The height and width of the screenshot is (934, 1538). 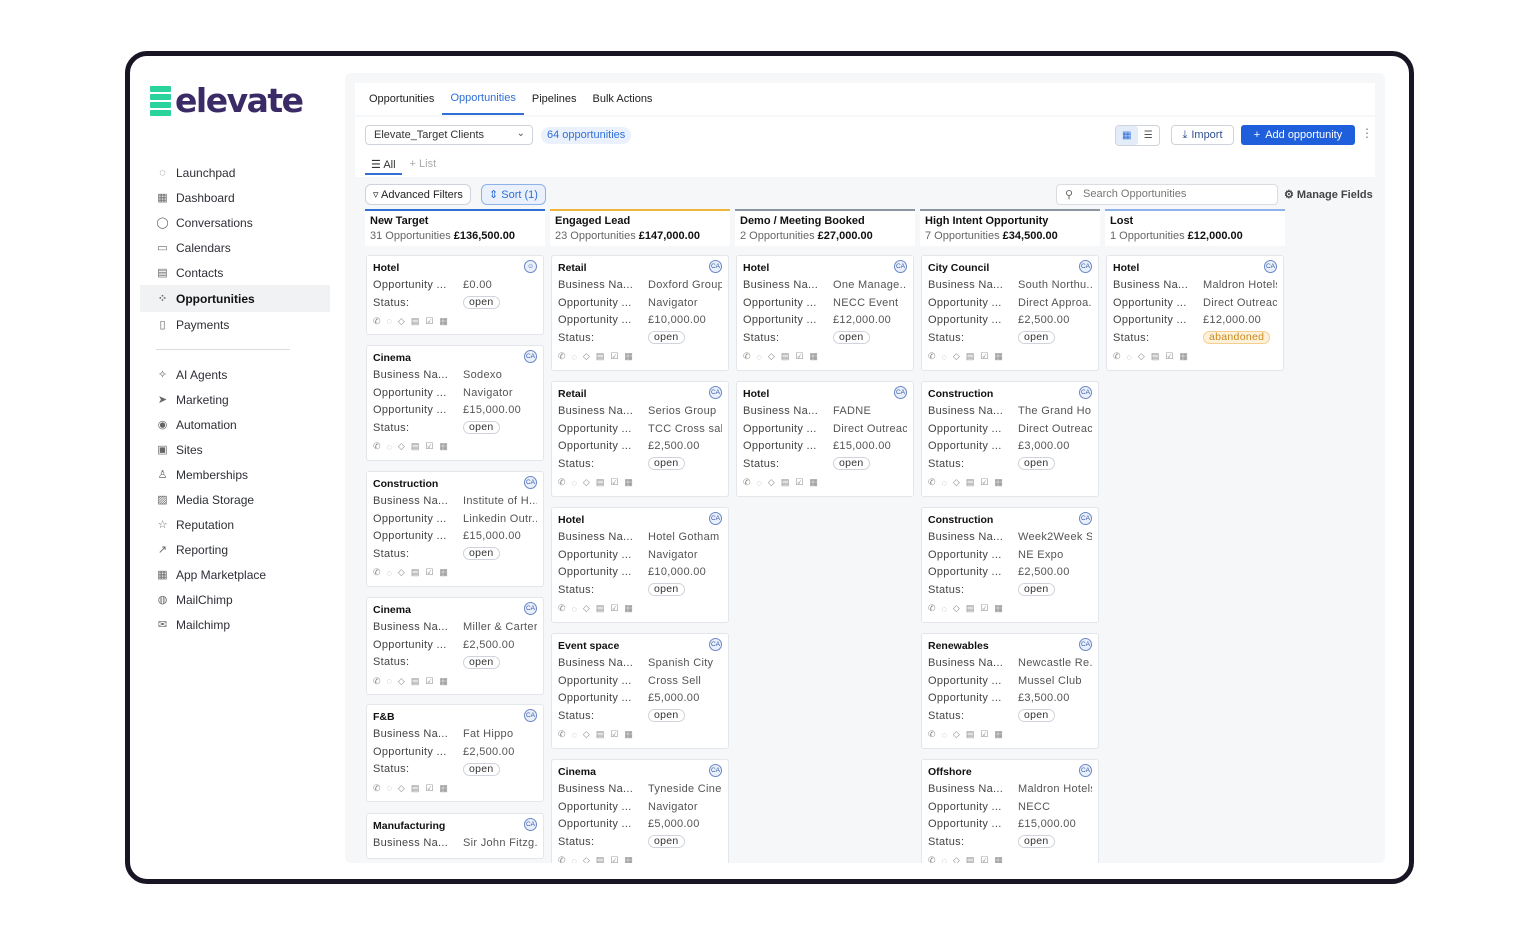 I want to click on sidebar-item-reputation: ☆ Reputation, so click(x=235, y=524).